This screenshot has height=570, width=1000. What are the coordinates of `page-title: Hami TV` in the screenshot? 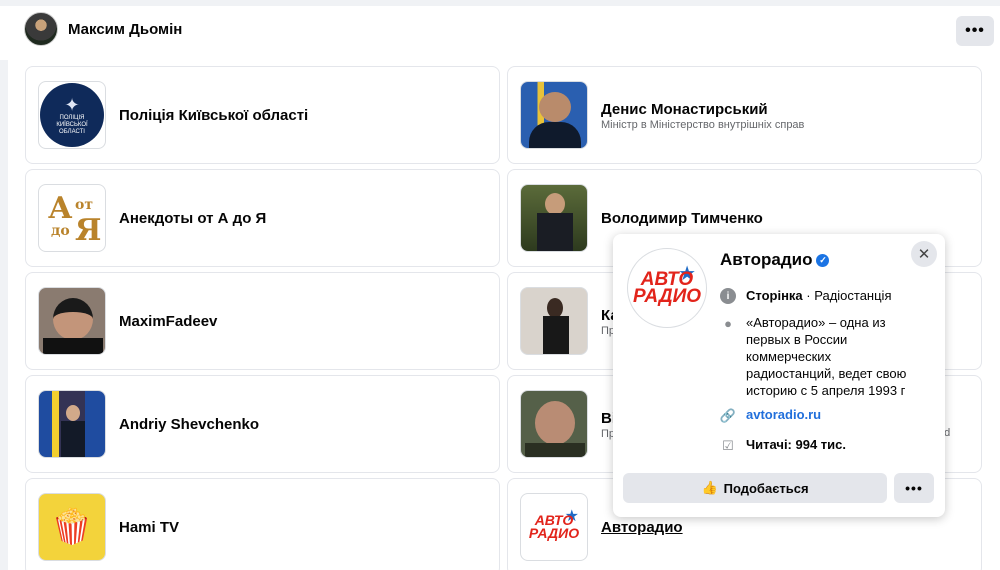 It's located at (149, 527).